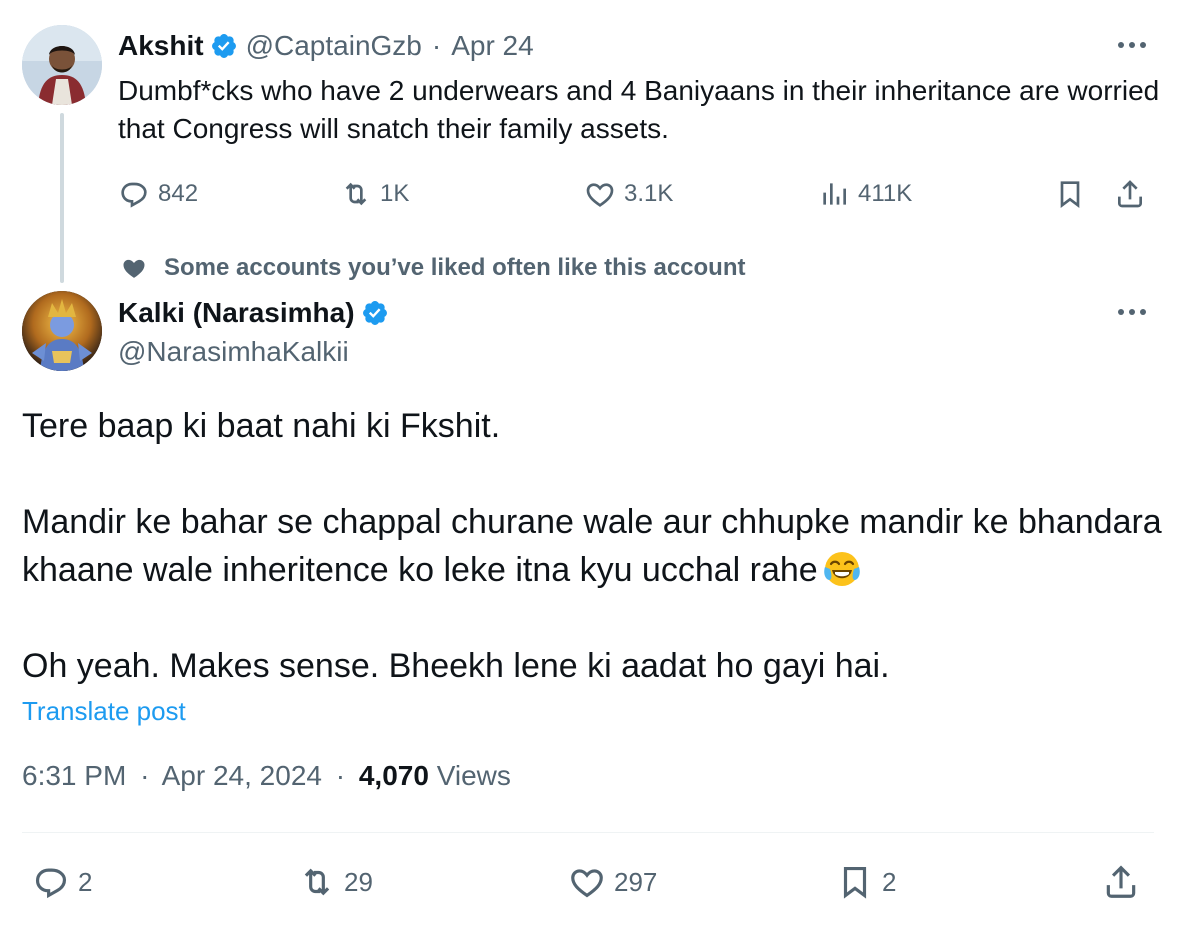 This screenshot has height=926, width=1182. I want to click on repost-button: 29, so click(335, 882).